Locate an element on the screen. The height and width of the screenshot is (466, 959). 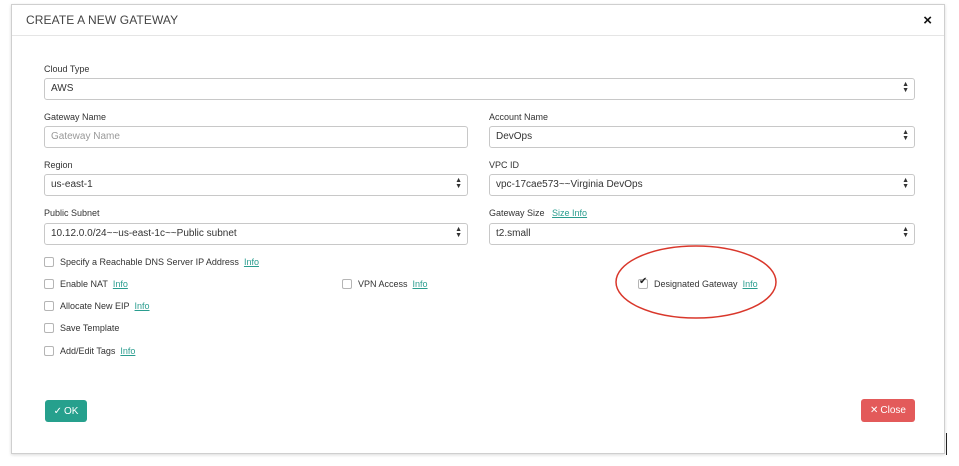
vpn-access-checkbox is located at coordinates (347, 284).